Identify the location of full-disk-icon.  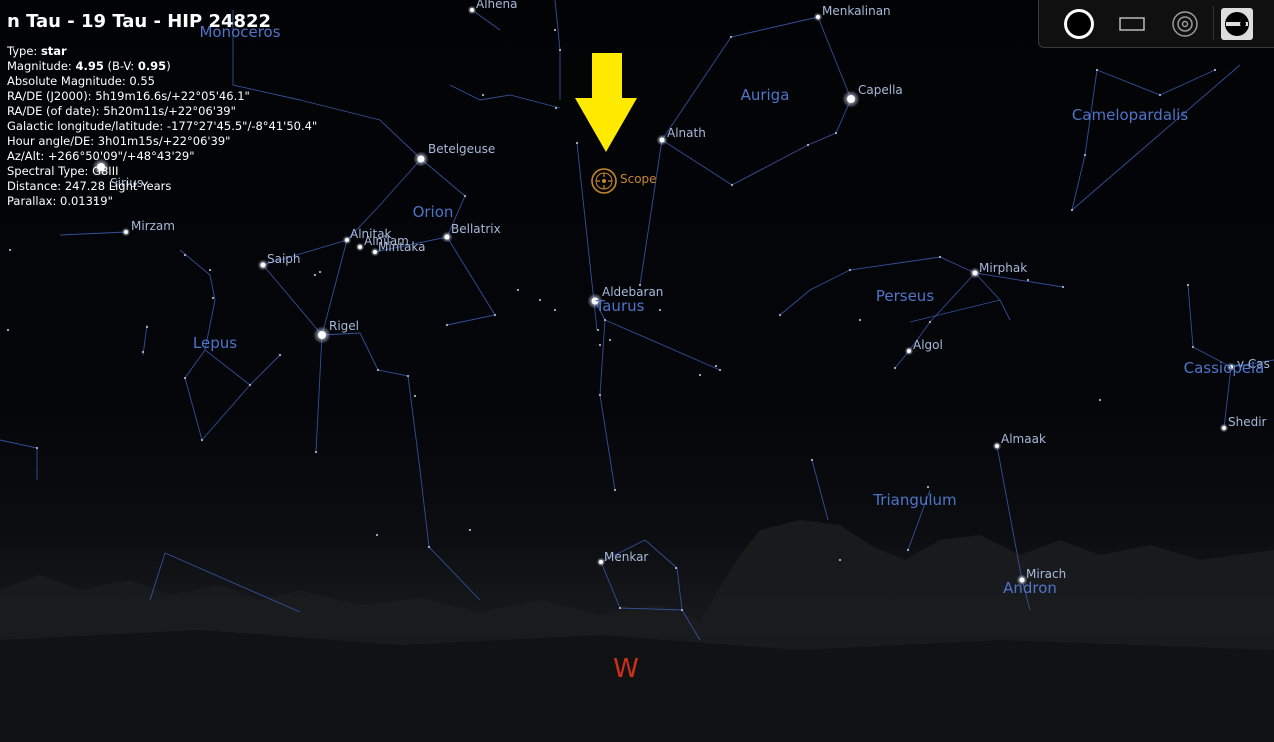
(1079, 24).